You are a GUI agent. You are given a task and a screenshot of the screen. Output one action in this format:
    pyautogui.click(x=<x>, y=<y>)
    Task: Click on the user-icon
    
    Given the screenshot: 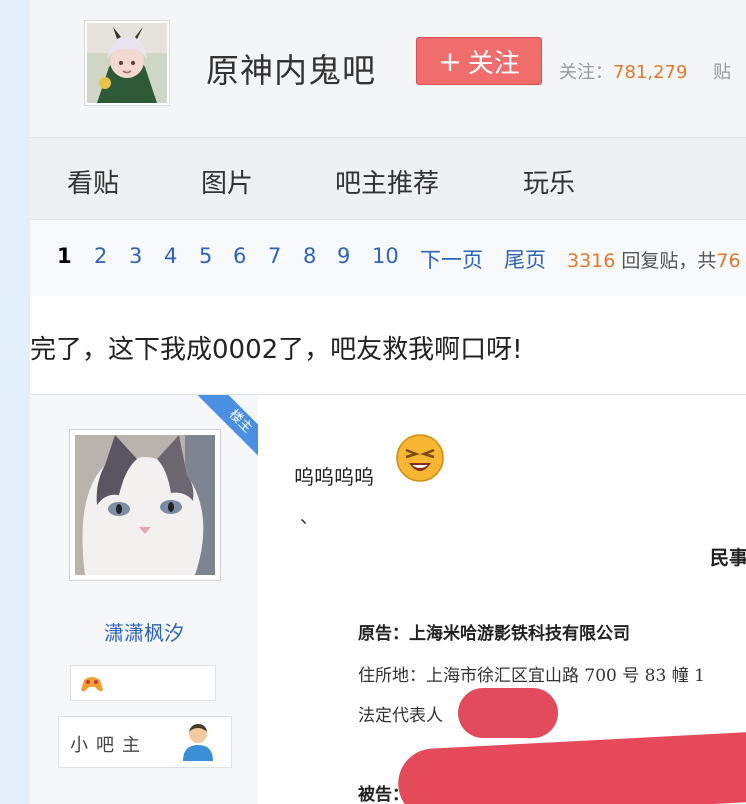 What is the action you would take?
    pyautogui.click(x=198, y=742)
    